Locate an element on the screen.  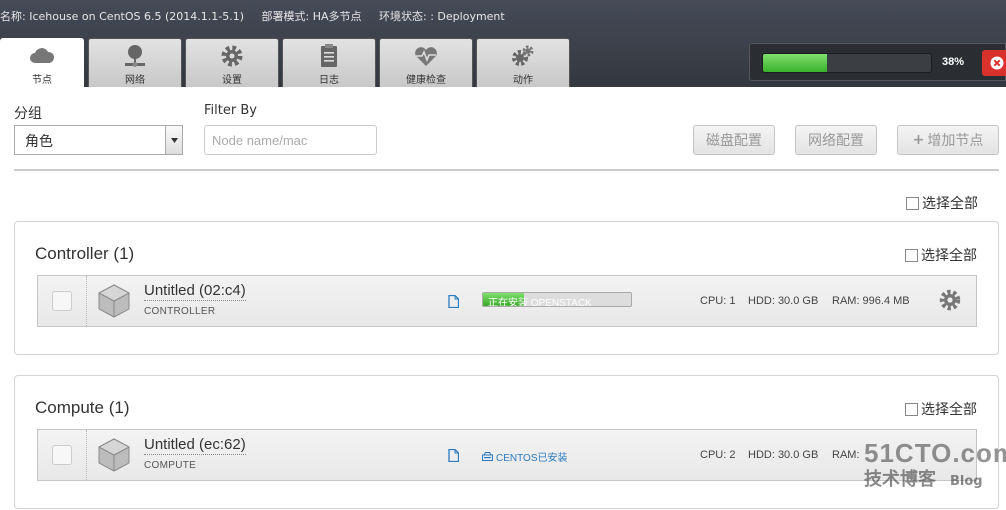
cloud-icon is located at coordinates (42, 55).